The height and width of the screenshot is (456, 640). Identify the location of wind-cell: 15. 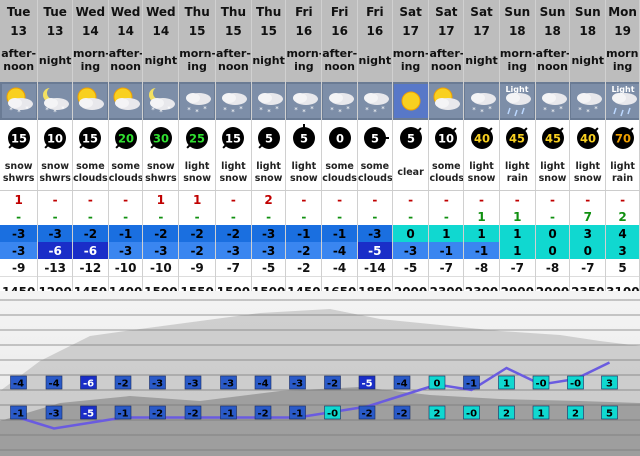
(233, 138).